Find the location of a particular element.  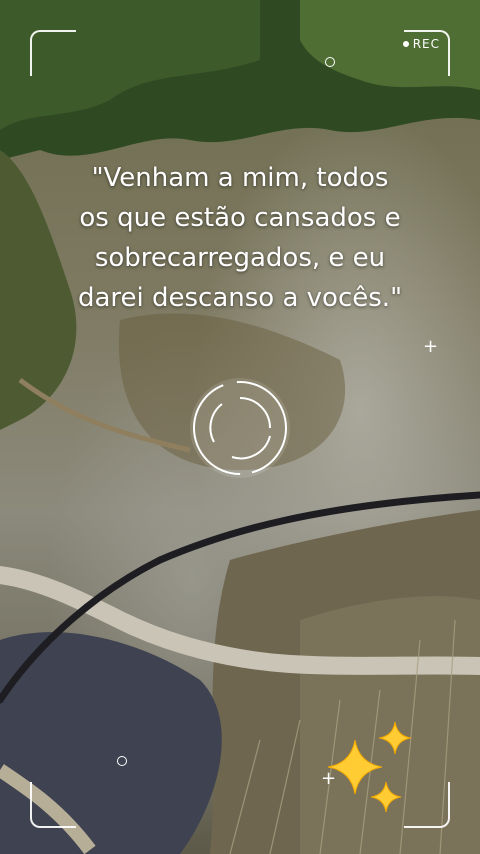

sparkles-icon is located at coordinates (369, 767).